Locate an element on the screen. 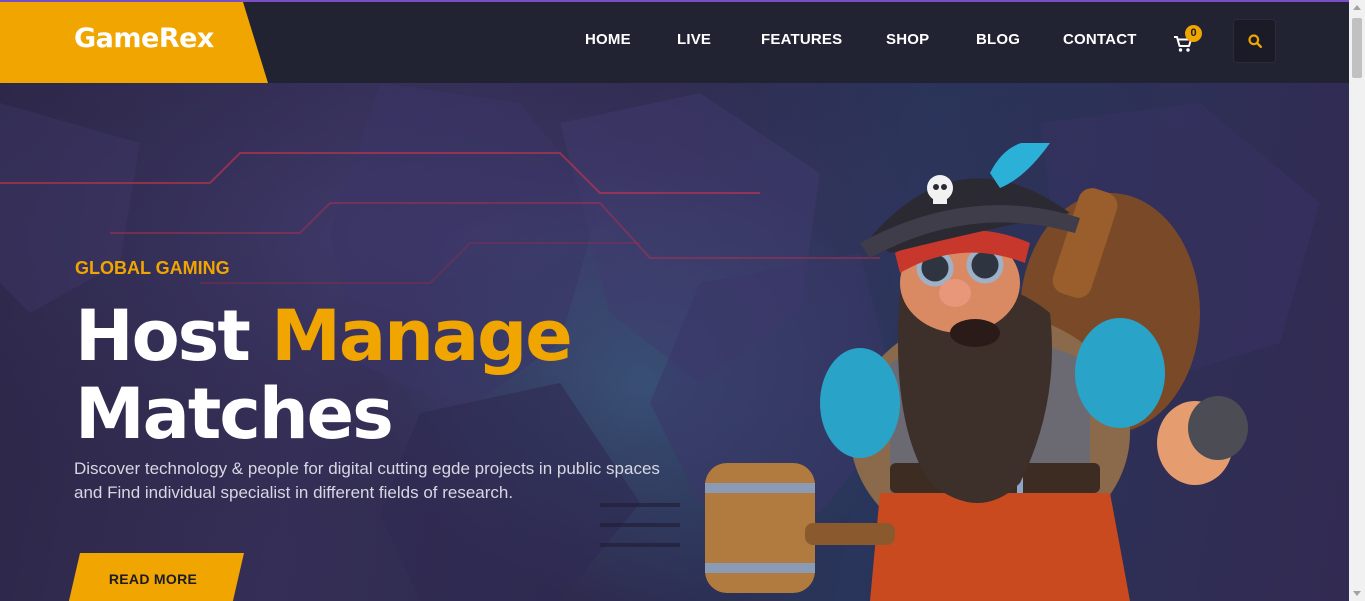 The width and height of the screenshot is (1365, 601). hero-headline: Host Manage Matches is located at coordinates (324, 375).